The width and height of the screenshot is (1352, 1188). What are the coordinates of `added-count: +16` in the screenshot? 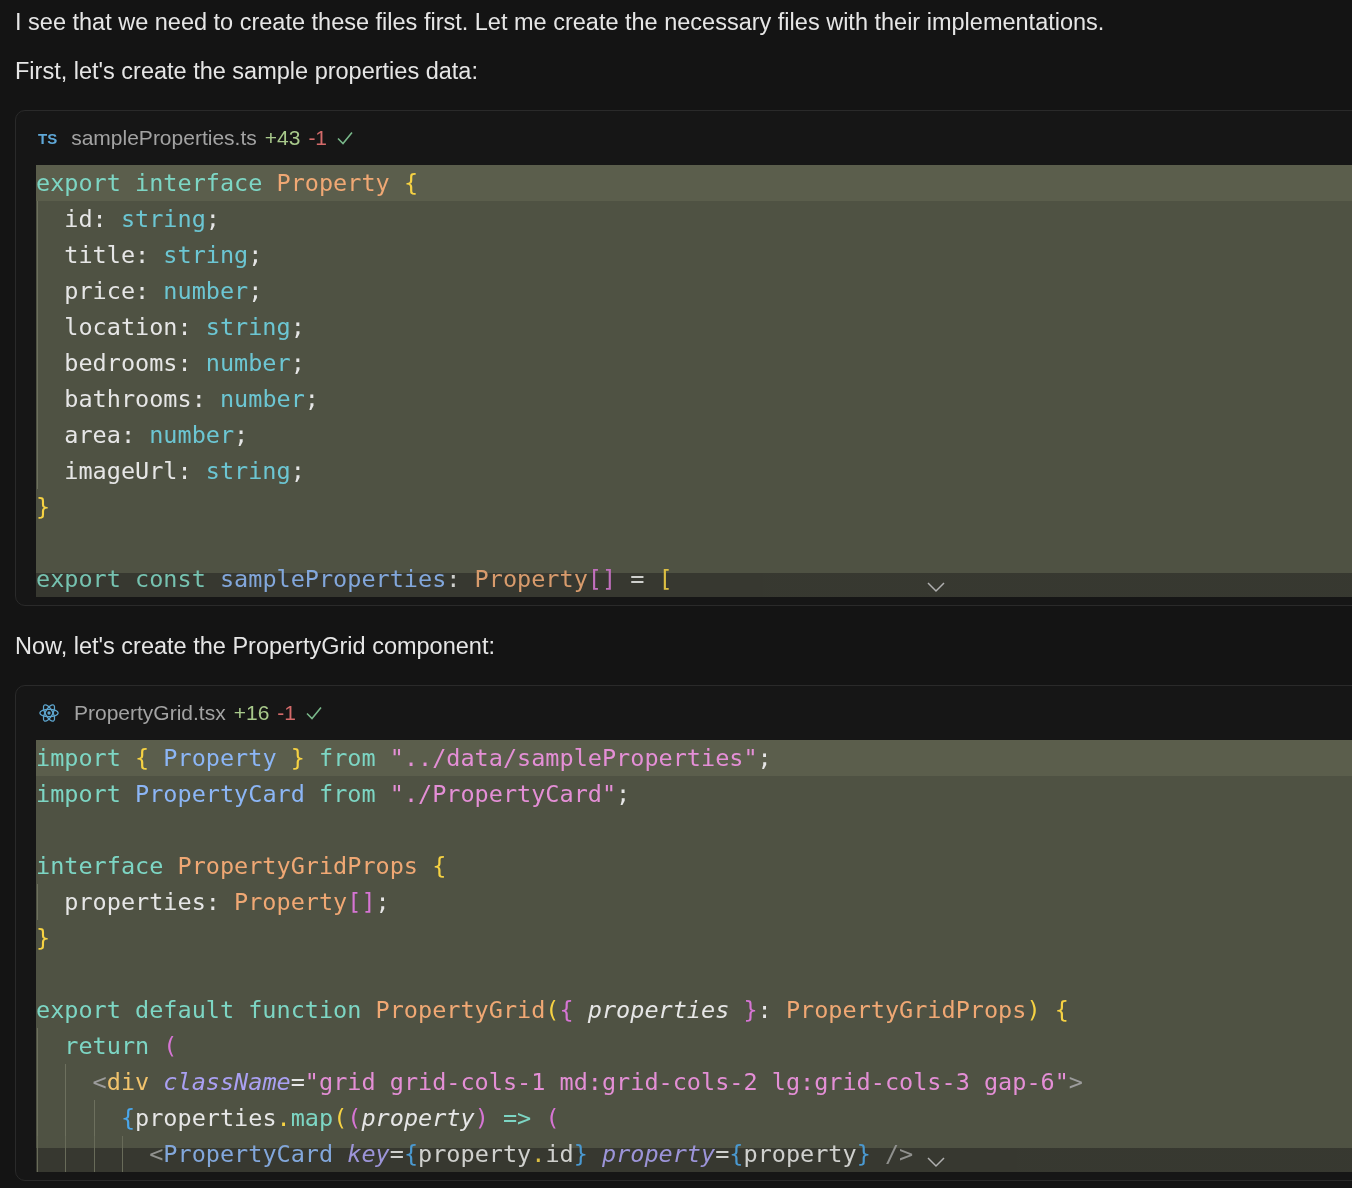 It's located at (251, 713).